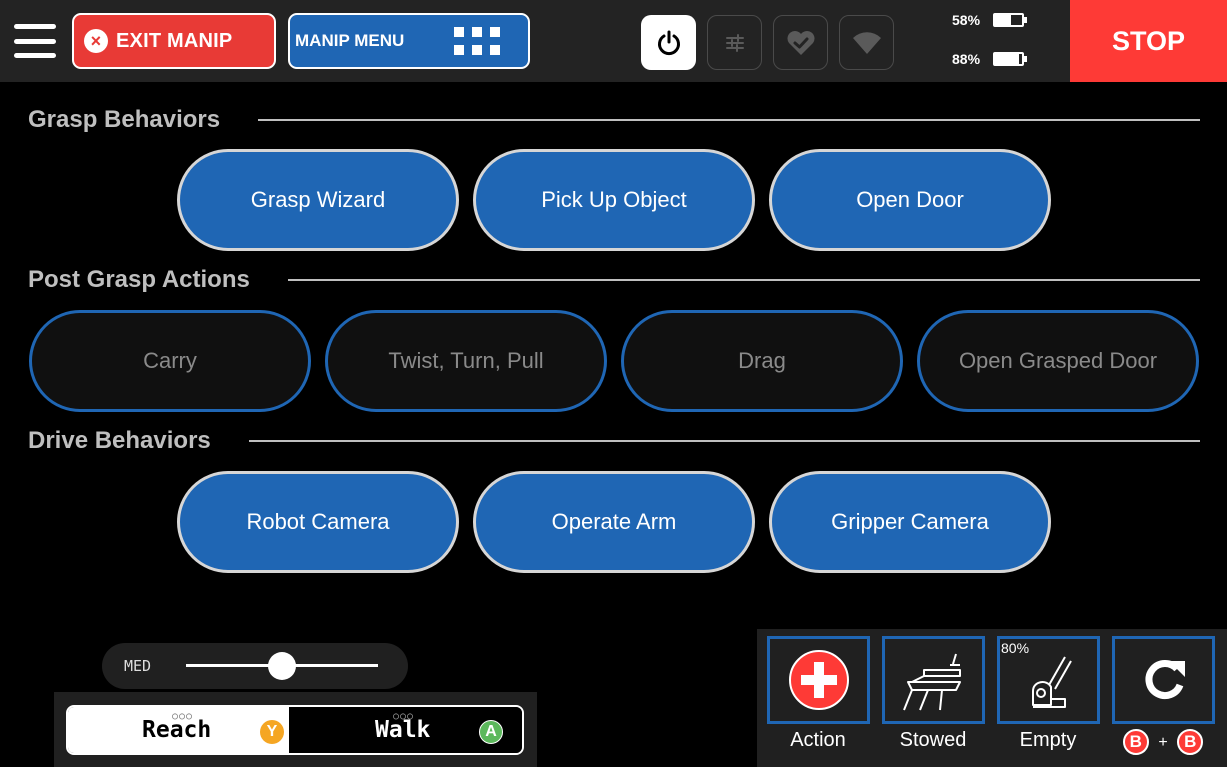 The width and height of the screenshot is (1227, 767). I want to click on wifi-button, so click(866, 42).